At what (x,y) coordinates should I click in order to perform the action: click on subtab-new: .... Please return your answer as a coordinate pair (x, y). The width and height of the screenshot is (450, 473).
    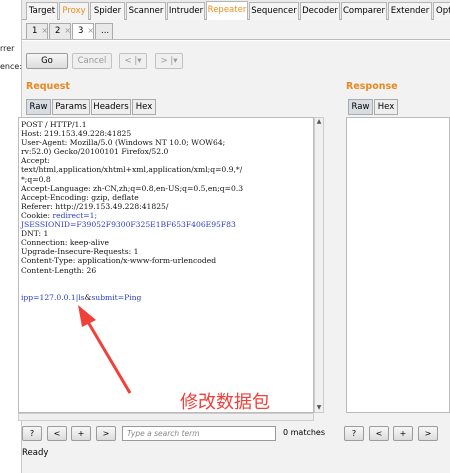
    Looking at the image, I should click on (104, 31).